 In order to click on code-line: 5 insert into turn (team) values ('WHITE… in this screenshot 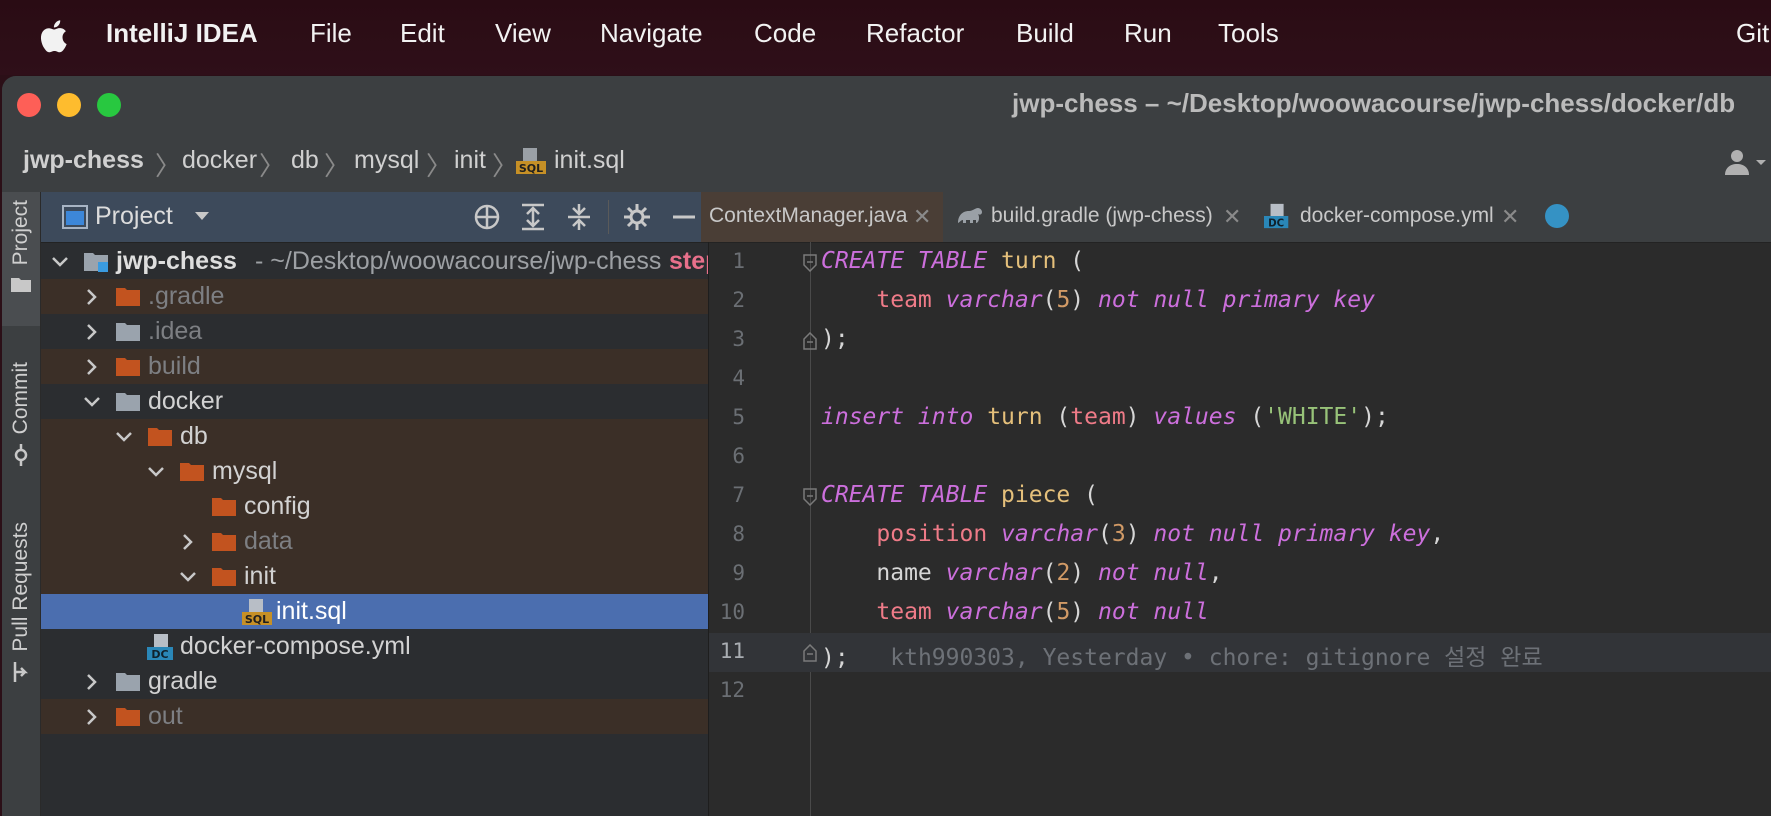, I will do `click(1240, 418)`.